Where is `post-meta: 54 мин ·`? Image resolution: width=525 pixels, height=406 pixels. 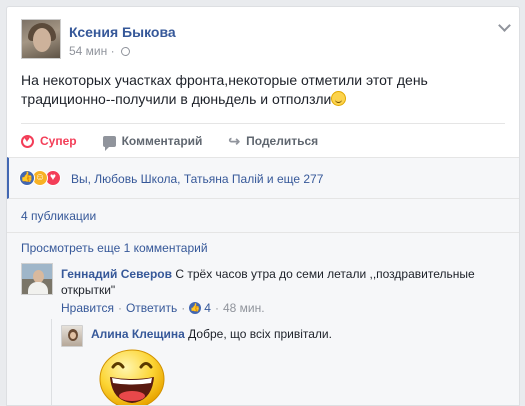 post-meta: 54 мин · is located at coordinates (99, 51).